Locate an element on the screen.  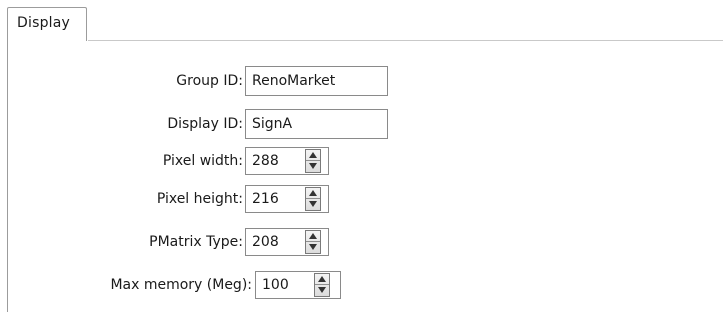
max-memory-spinner is located at coordinates (322, 285).